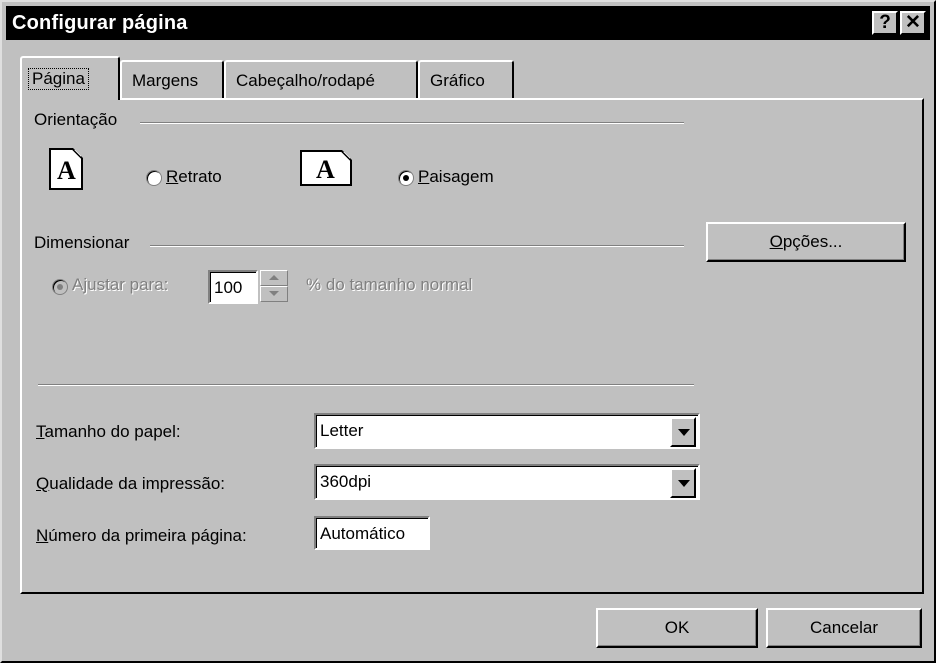 This screenshot has height=663, width=936. I want to click on spin-up-icon, so click(274, 277).